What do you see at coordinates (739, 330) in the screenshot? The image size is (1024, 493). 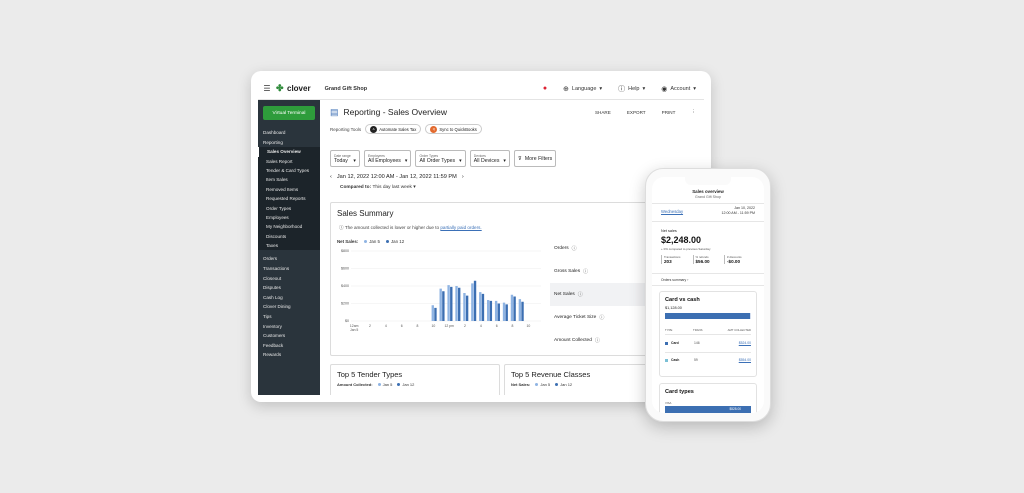 I see `col-amount: AMT COLLECTED` at bounding box center [739, 330].